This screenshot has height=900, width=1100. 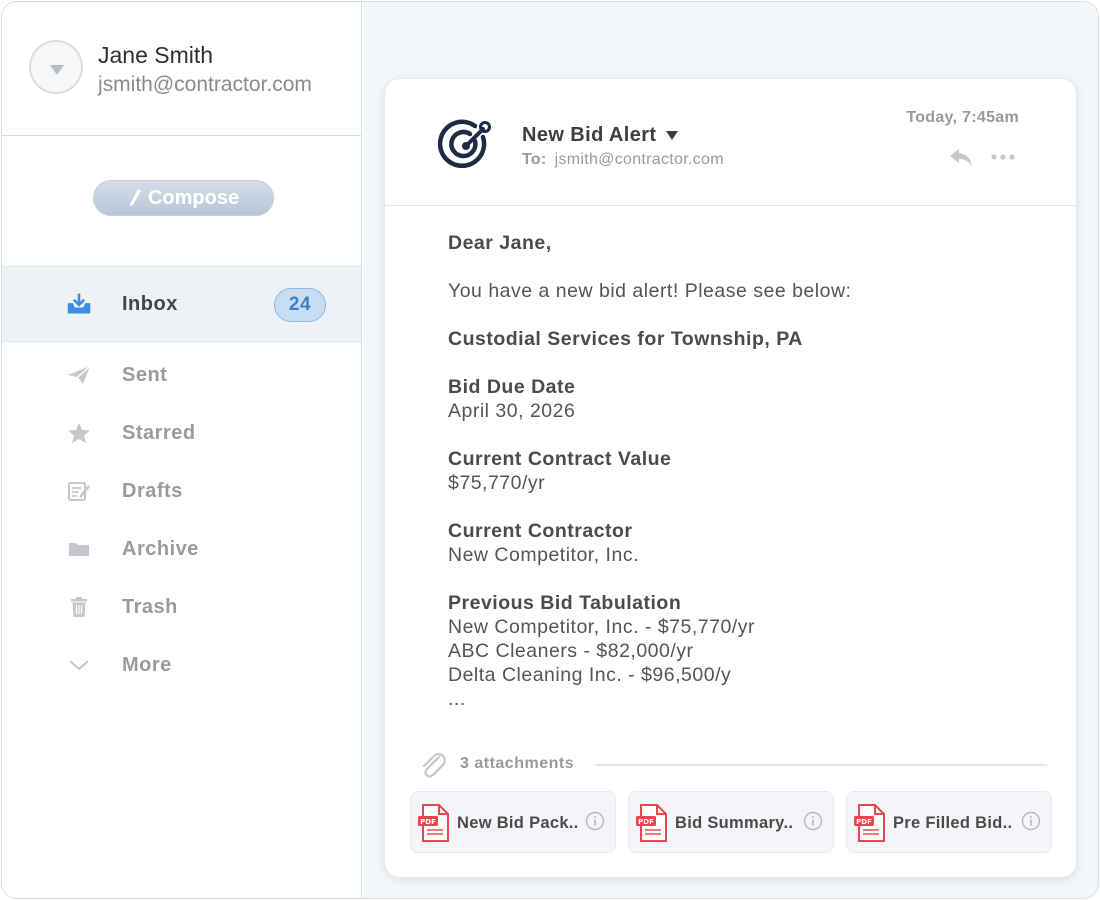 I want to click on sidebar-item-archive: Archive, so click(x=181, y=549).